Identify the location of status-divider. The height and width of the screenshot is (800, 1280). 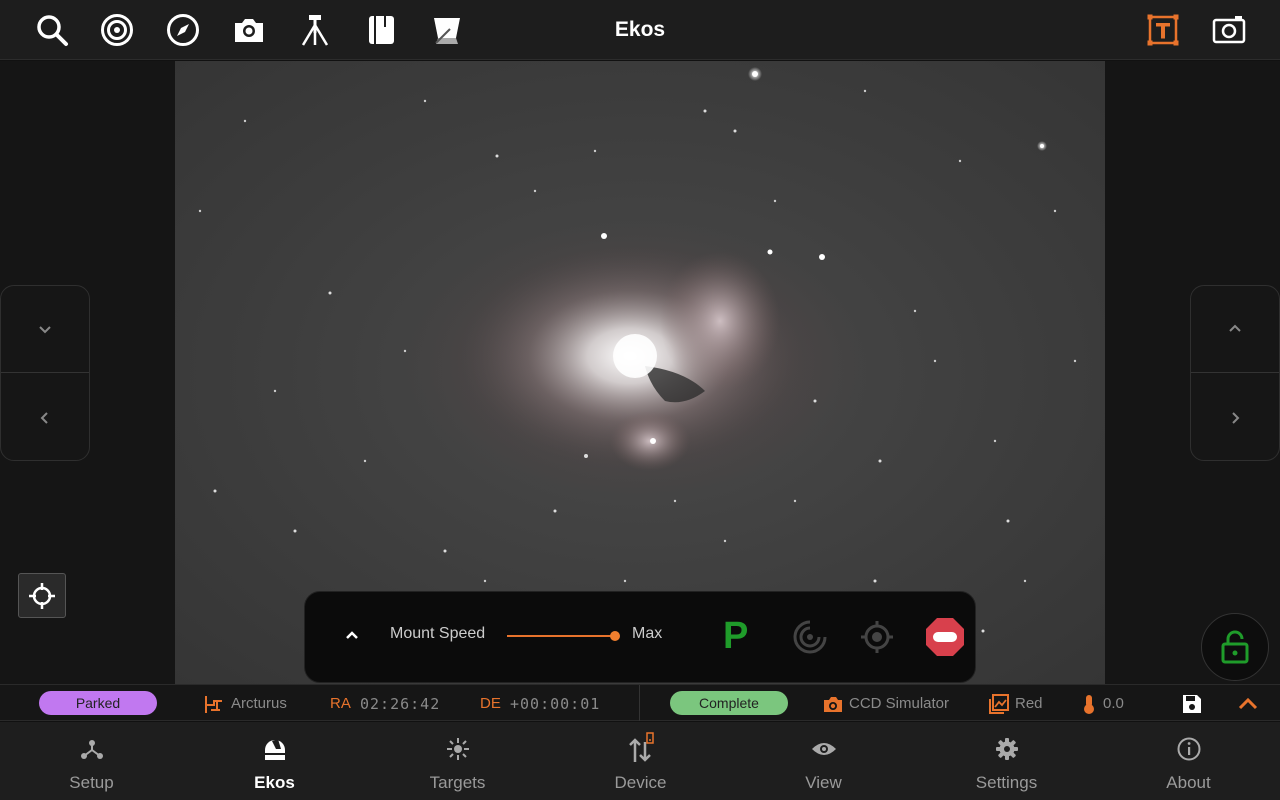
(639, 703).